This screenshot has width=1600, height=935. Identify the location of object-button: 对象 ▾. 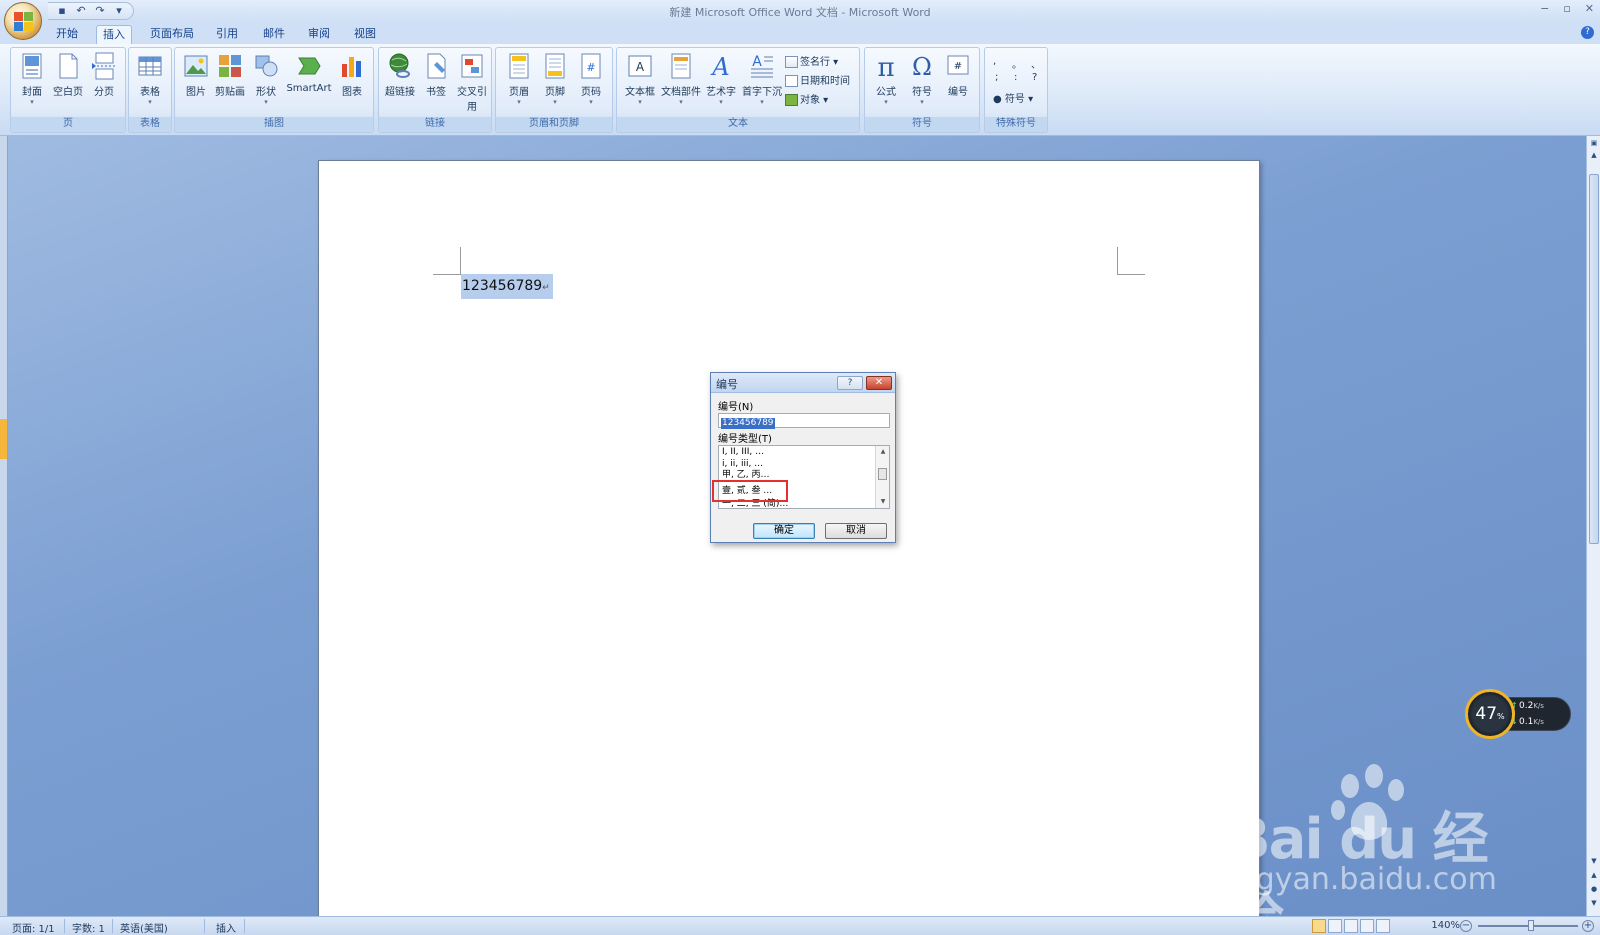
(806, 98).